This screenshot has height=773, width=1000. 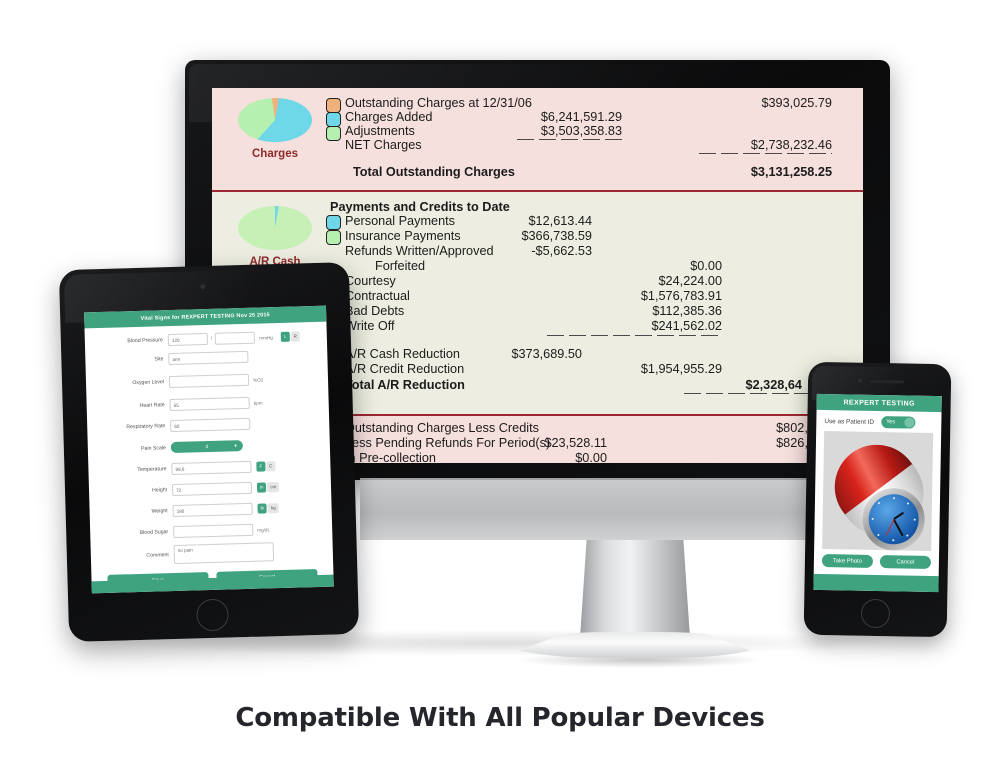 What do you see at coordinates (154, 532) in the screenshot?
I see `label-blood-sugar: Blood Sugar` at bounding box center [154, 532].